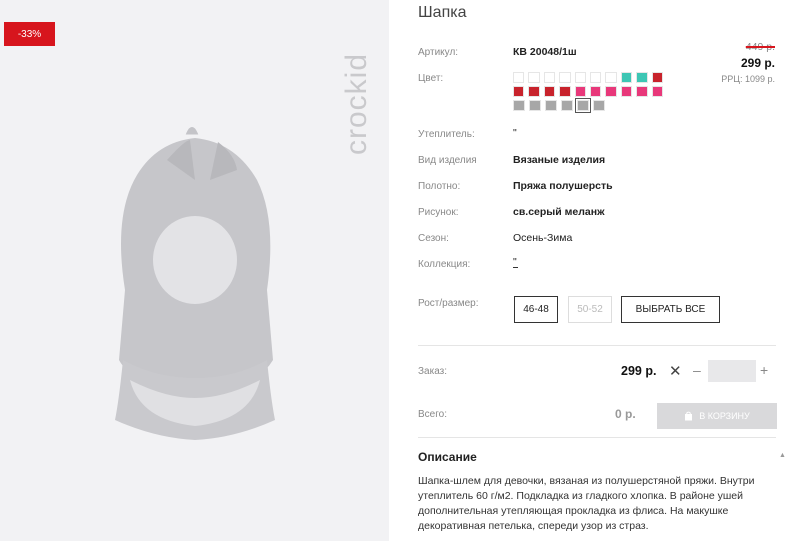  Describe the element at coordinates (439, 186) in the screenshot. I see `fabric-label: Полотно:` at that location.